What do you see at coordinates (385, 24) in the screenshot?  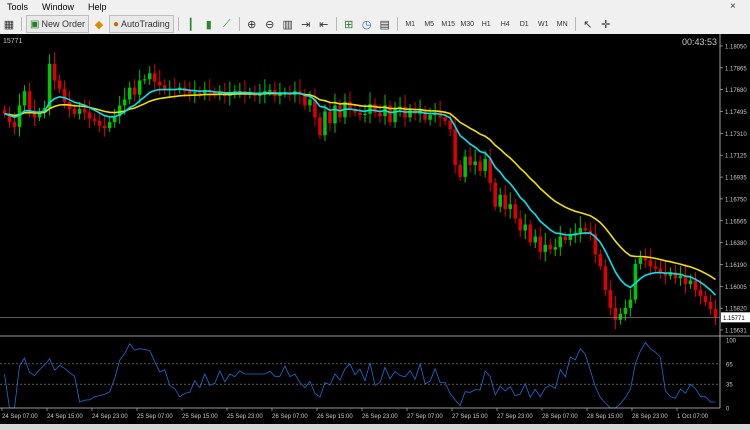 I see `templates-icon: ▤` at bounding box center [385, 24].